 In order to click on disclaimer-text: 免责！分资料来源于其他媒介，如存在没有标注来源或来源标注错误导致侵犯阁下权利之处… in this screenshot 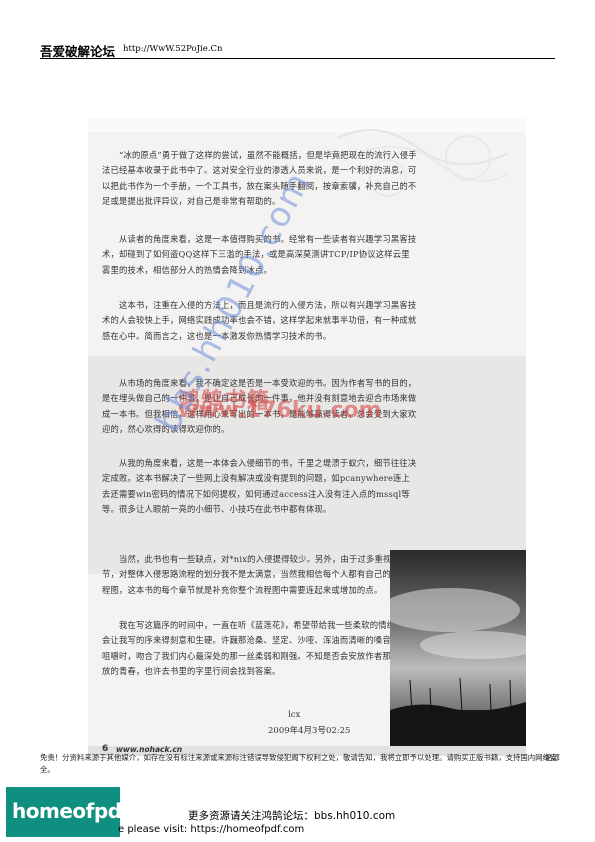, I will do `click(299, 763)`.